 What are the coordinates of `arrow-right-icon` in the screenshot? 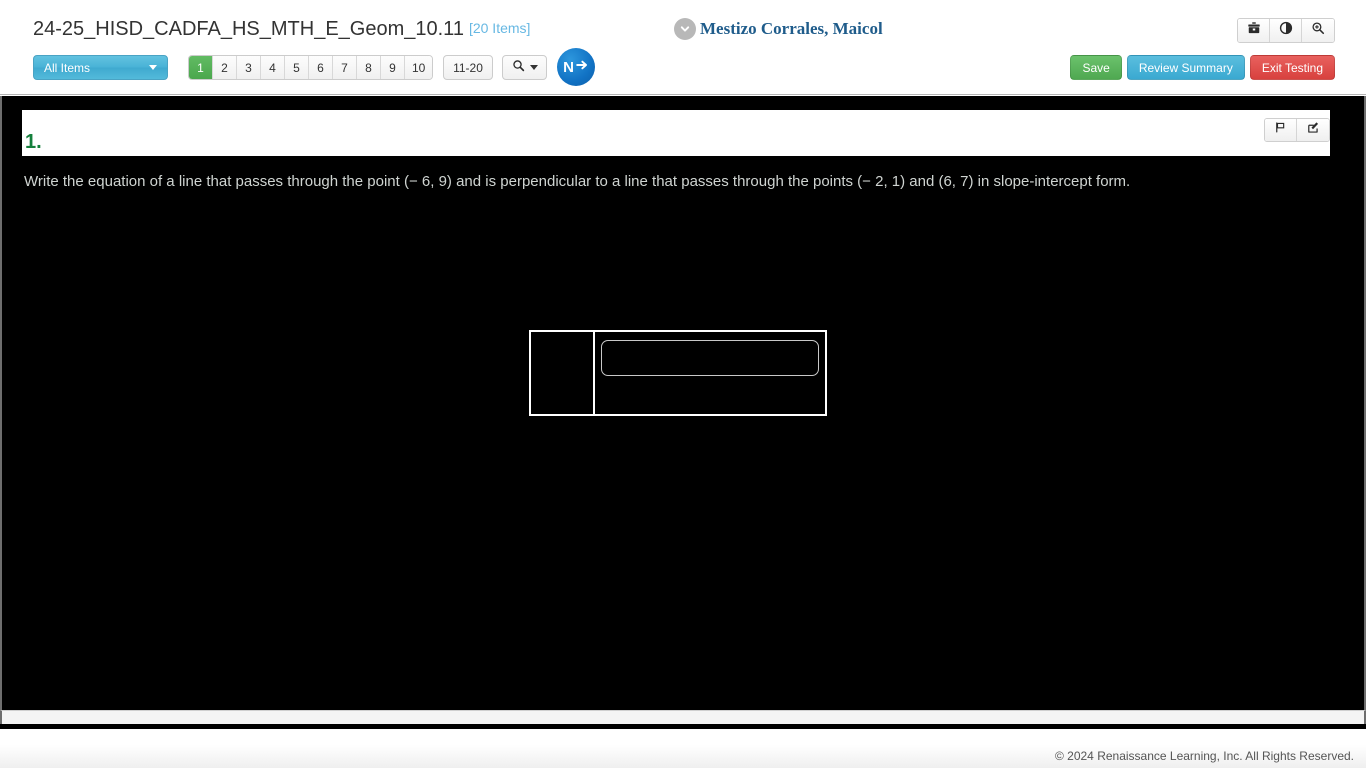 It's located at (582, 67).